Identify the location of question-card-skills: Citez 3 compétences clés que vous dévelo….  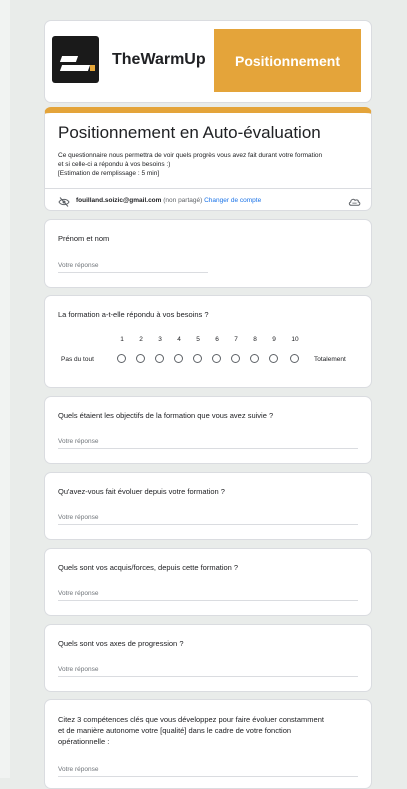
(208, 744).